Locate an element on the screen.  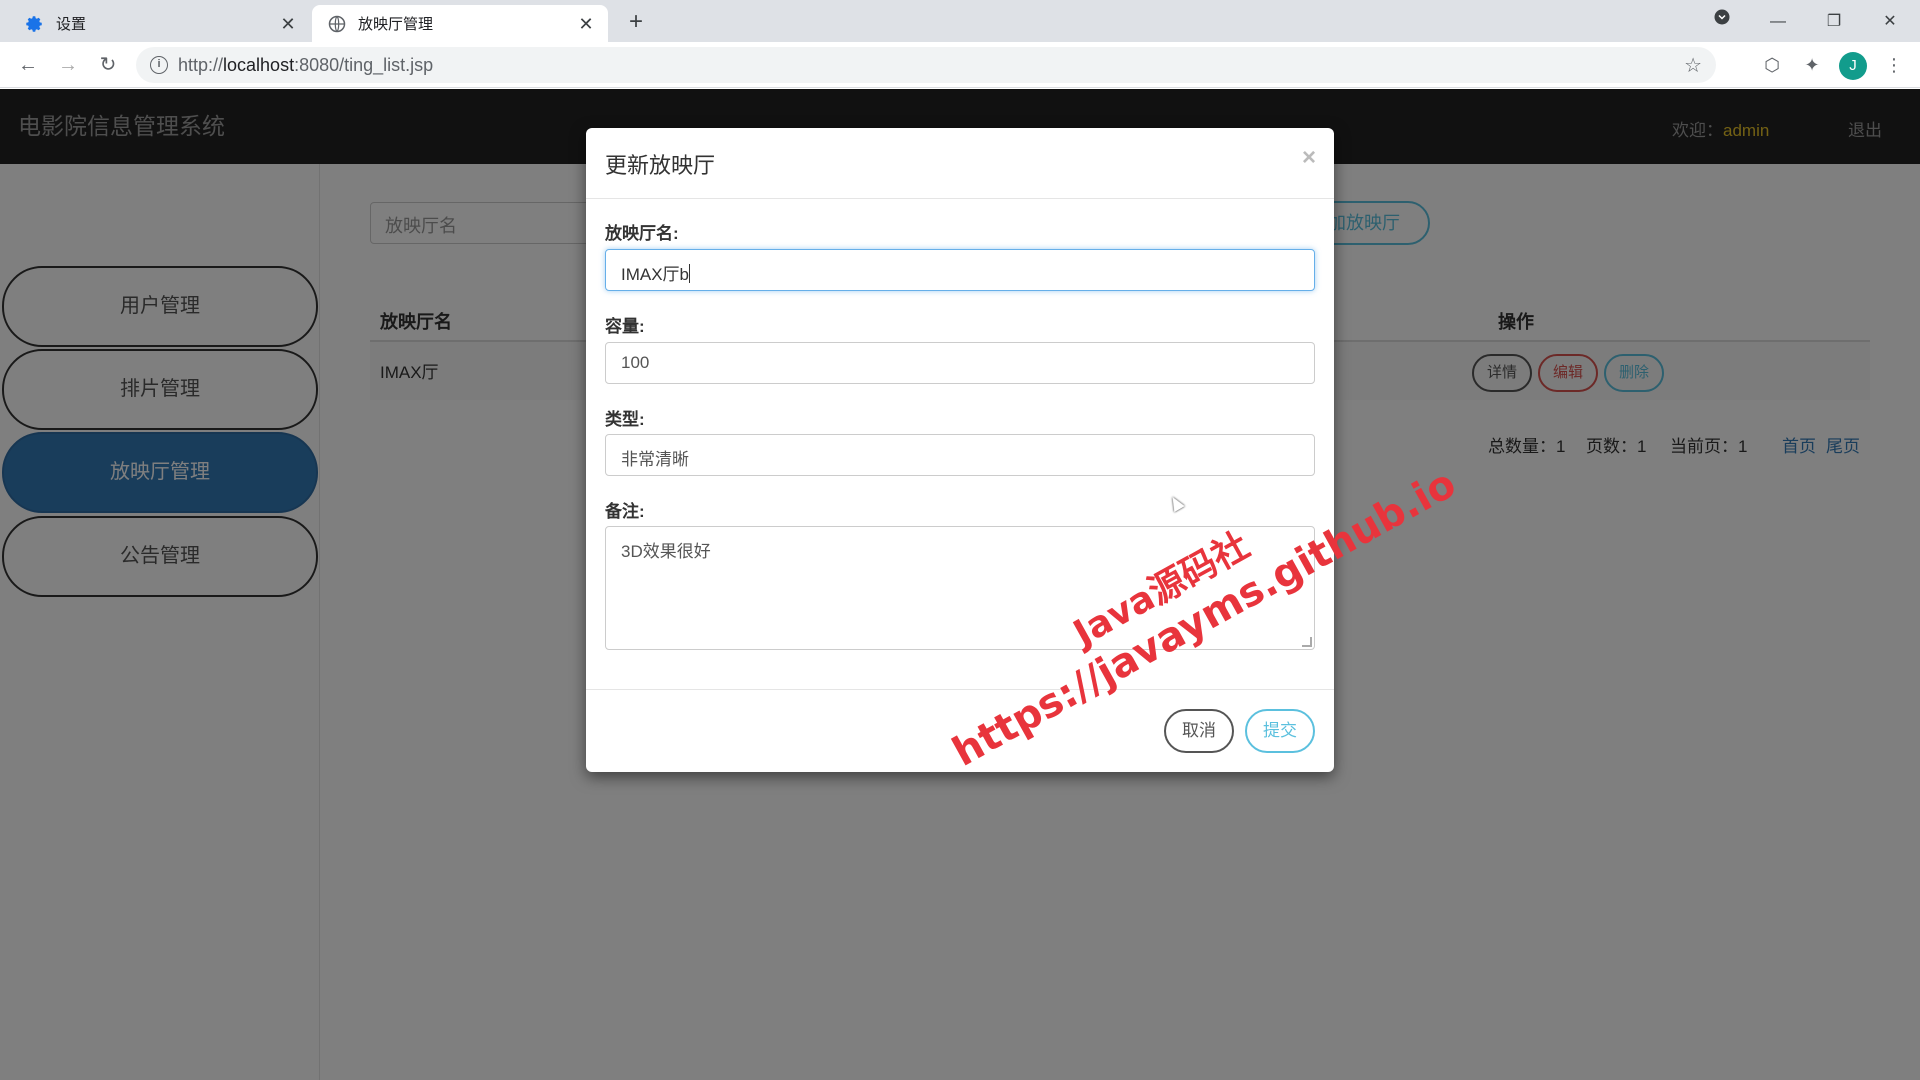
browser-tab-strip: 设置 ✕ 放映厅管理 ✕ + — ❐ ✕ is located at coordinates (960, 21).